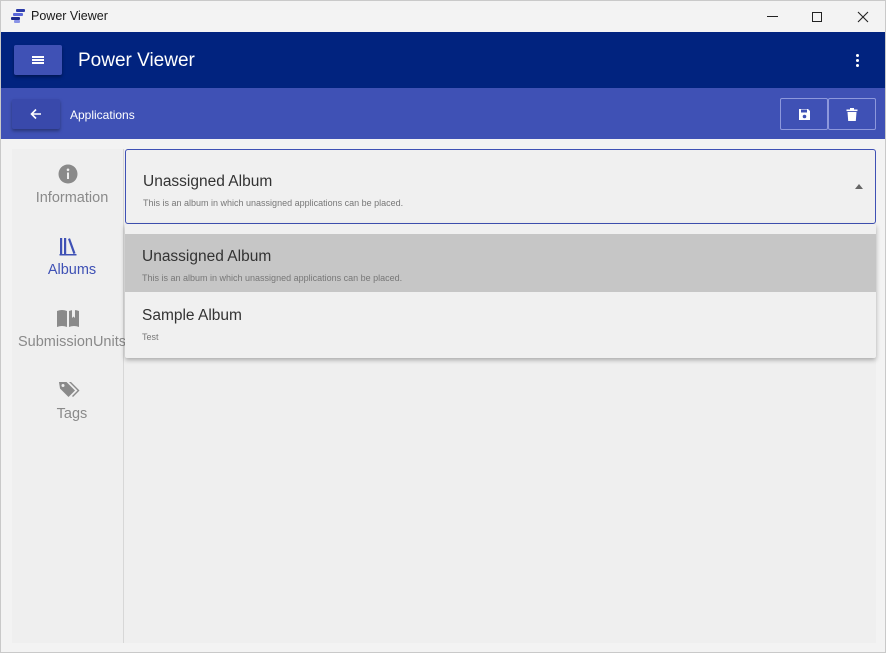 The width and height of the screenshot is (886, 653). I want to click on app-header: Power Viewer, so click(443, 60).